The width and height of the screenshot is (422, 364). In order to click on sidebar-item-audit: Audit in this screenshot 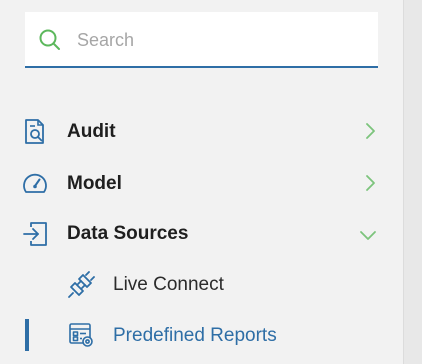, I will do `click(201, 132)`.